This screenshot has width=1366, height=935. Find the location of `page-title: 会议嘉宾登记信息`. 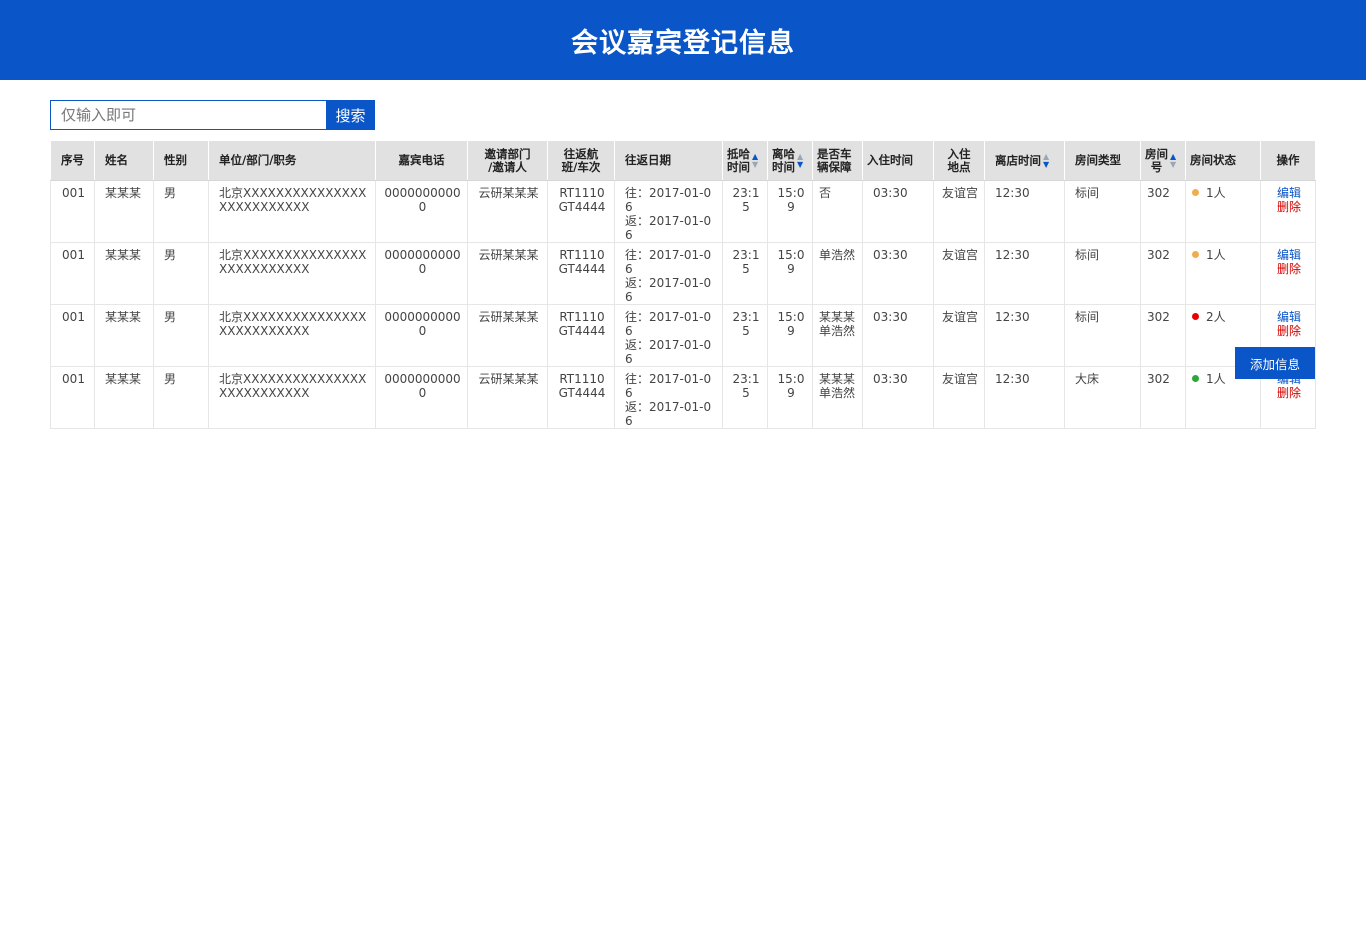

page-title: 会议嘉宾登记信息 is located at coordinates (683, 43).